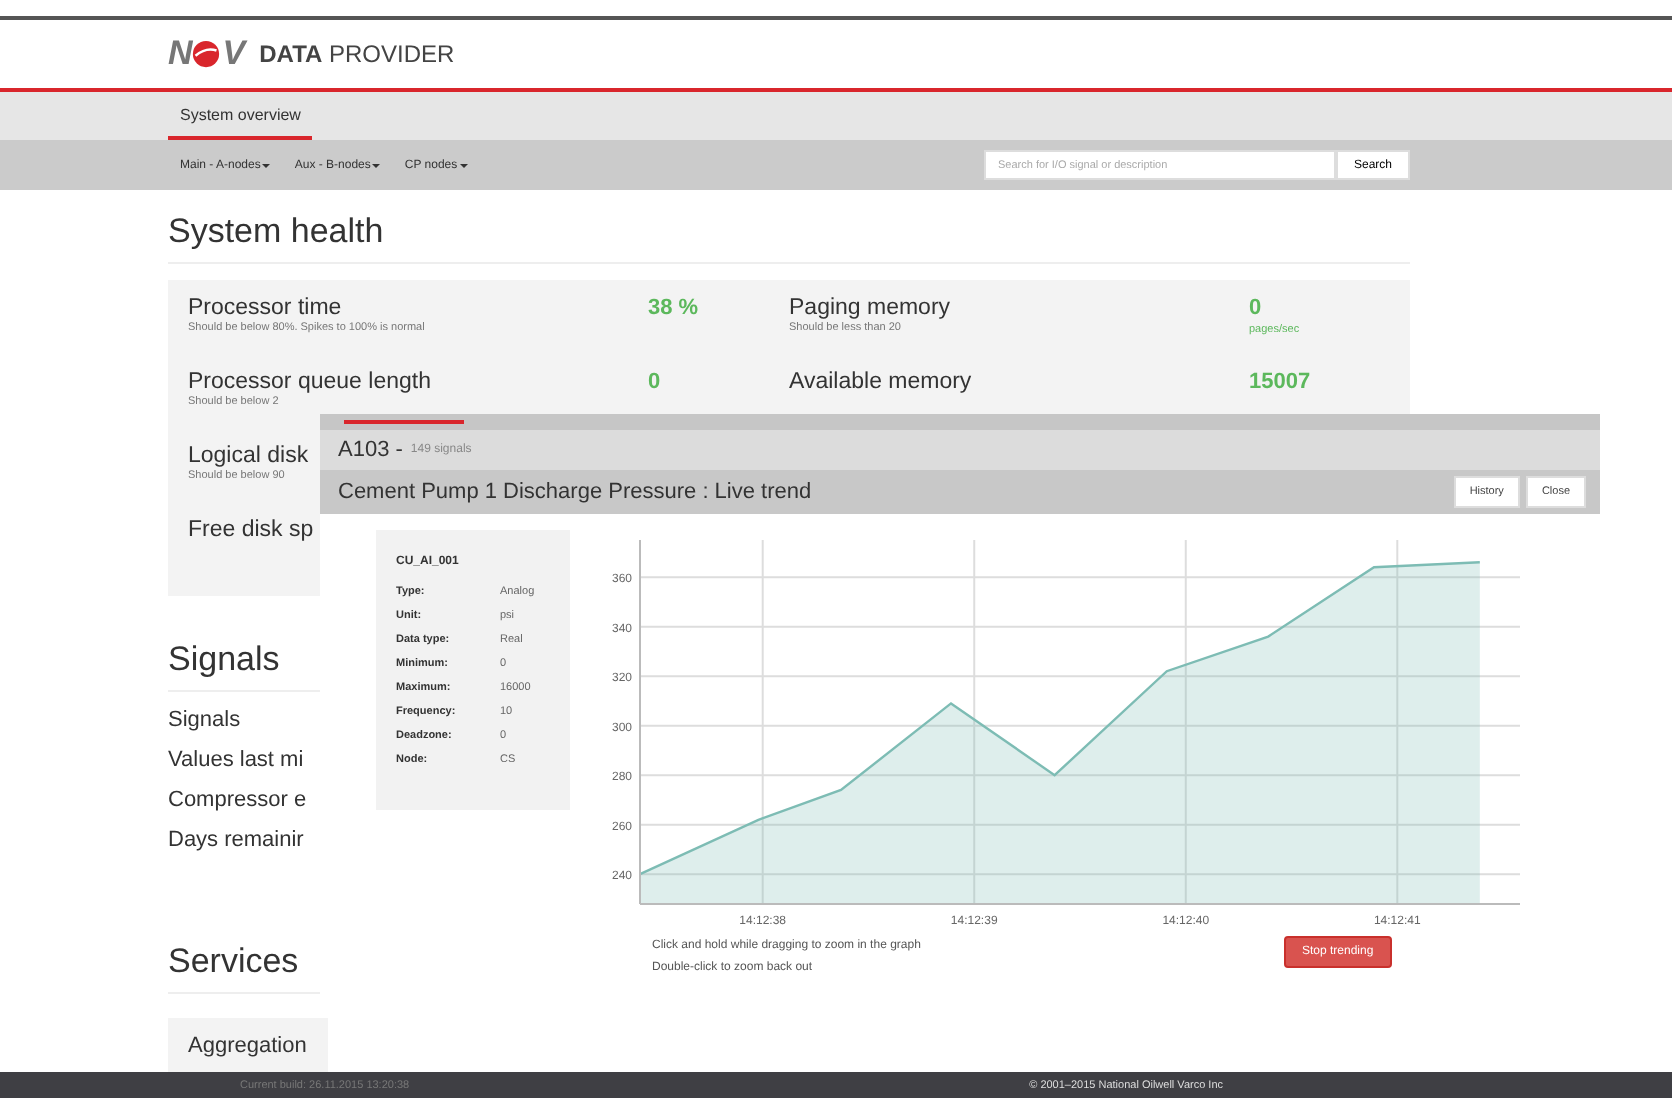 This screenshot has height=1098, width=1672. I want to click on node-name: A103 -, so click(370, 450).